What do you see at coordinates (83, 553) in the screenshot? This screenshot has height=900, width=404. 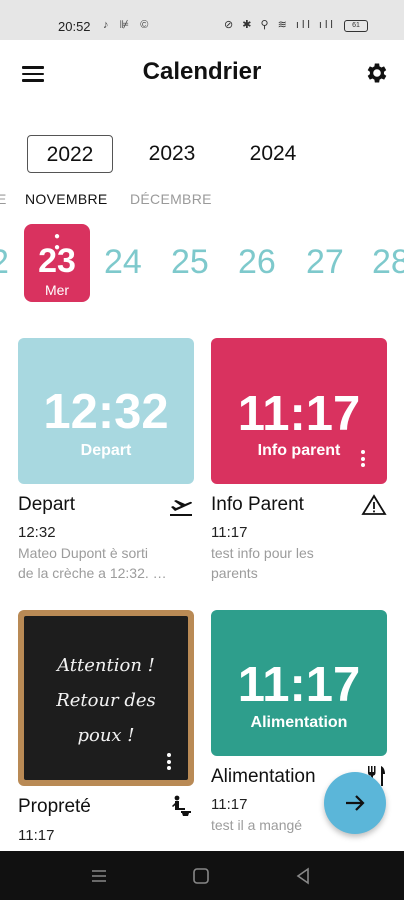 I see `card-description-line: Mateo Dupont è sorti` at bounding box center [83, 553].